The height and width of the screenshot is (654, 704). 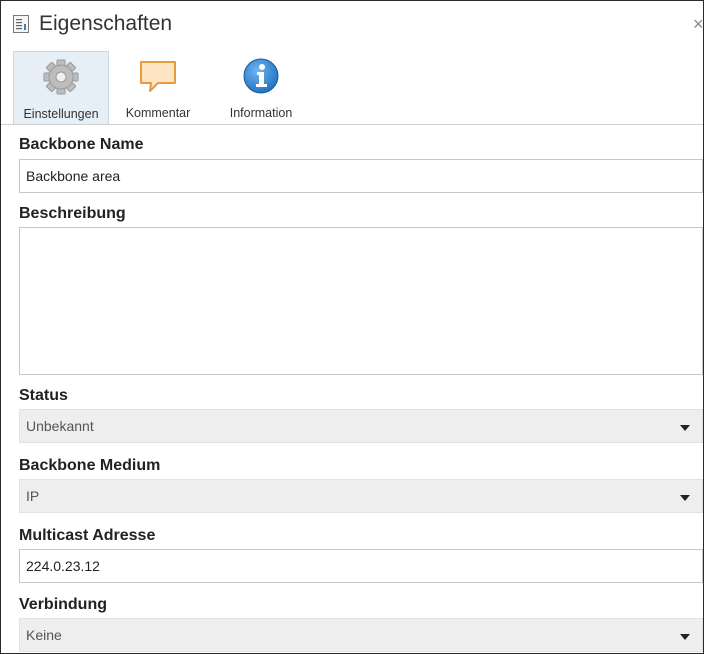 I want to click on status-value: Unbekannt, so click(x=60, y=426).